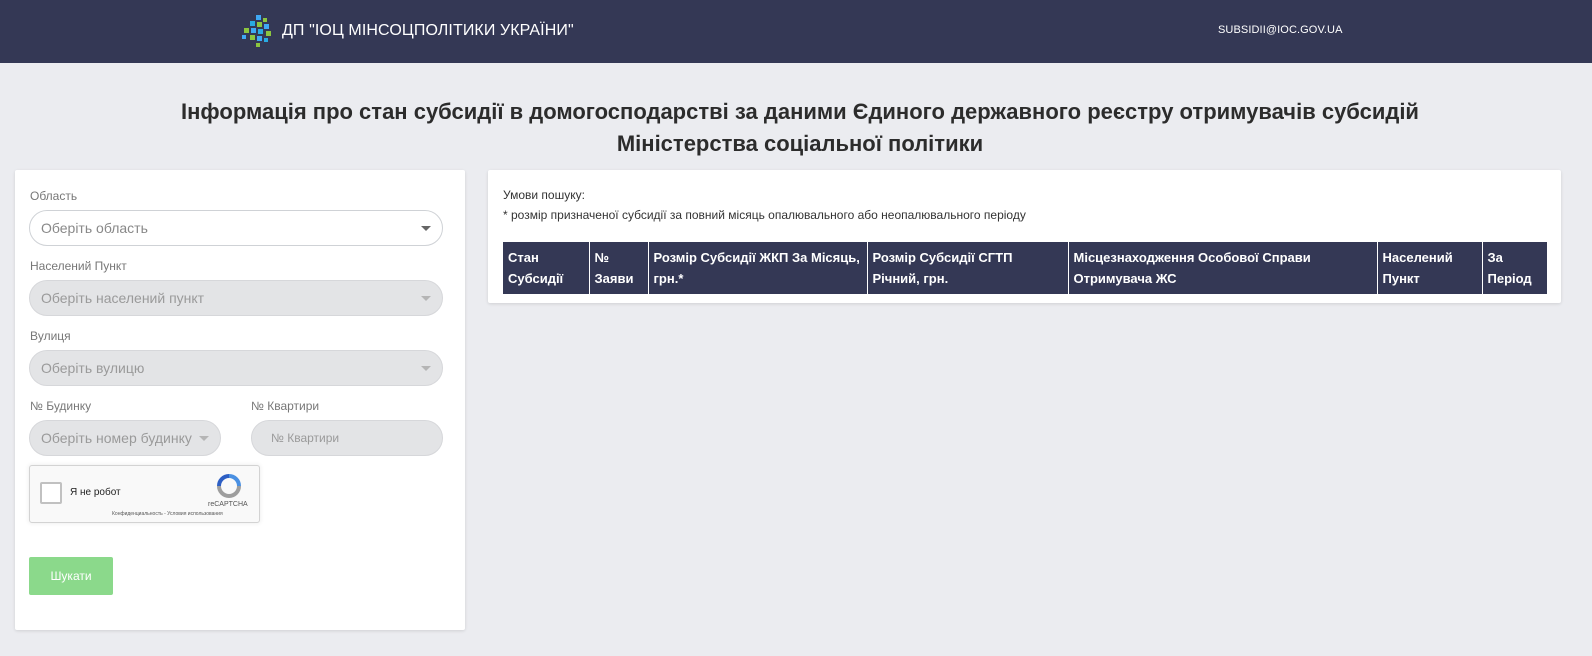 The height and width of the screenshot is (656, 1592). I want to click on recaptcha-label: Я не робот, so click(95, 492).